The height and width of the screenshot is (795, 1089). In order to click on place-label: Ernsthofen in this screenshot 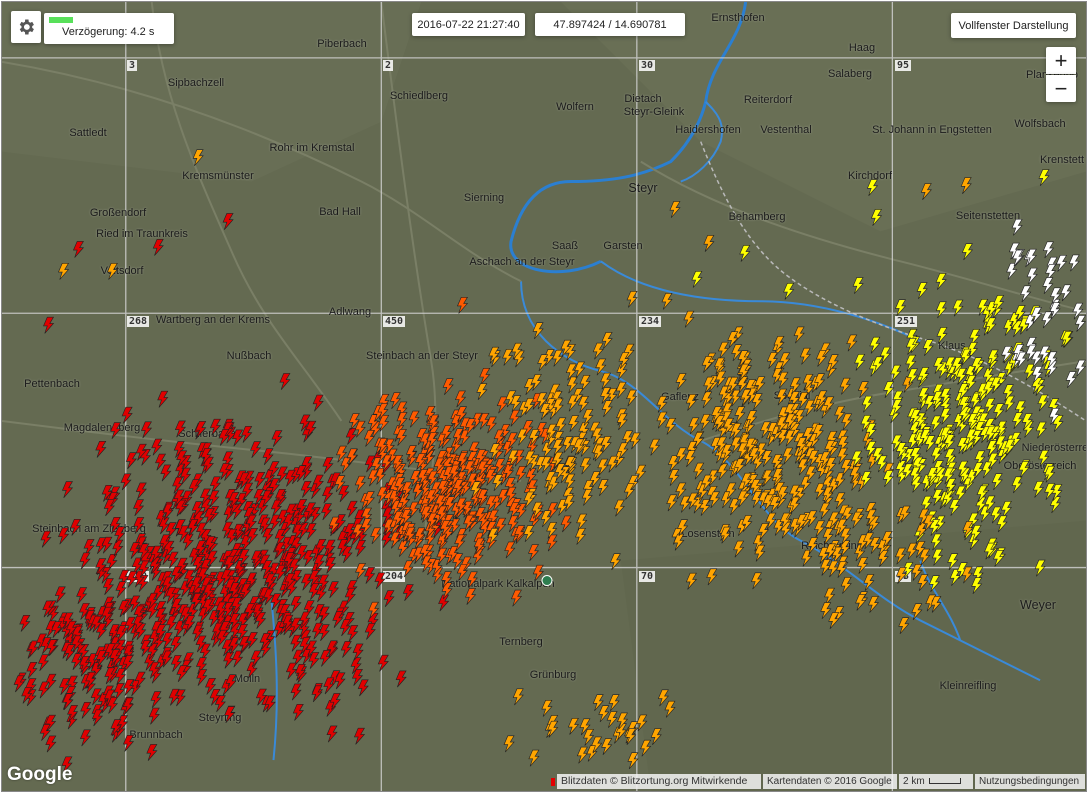, I will do `click(738, 18)`.